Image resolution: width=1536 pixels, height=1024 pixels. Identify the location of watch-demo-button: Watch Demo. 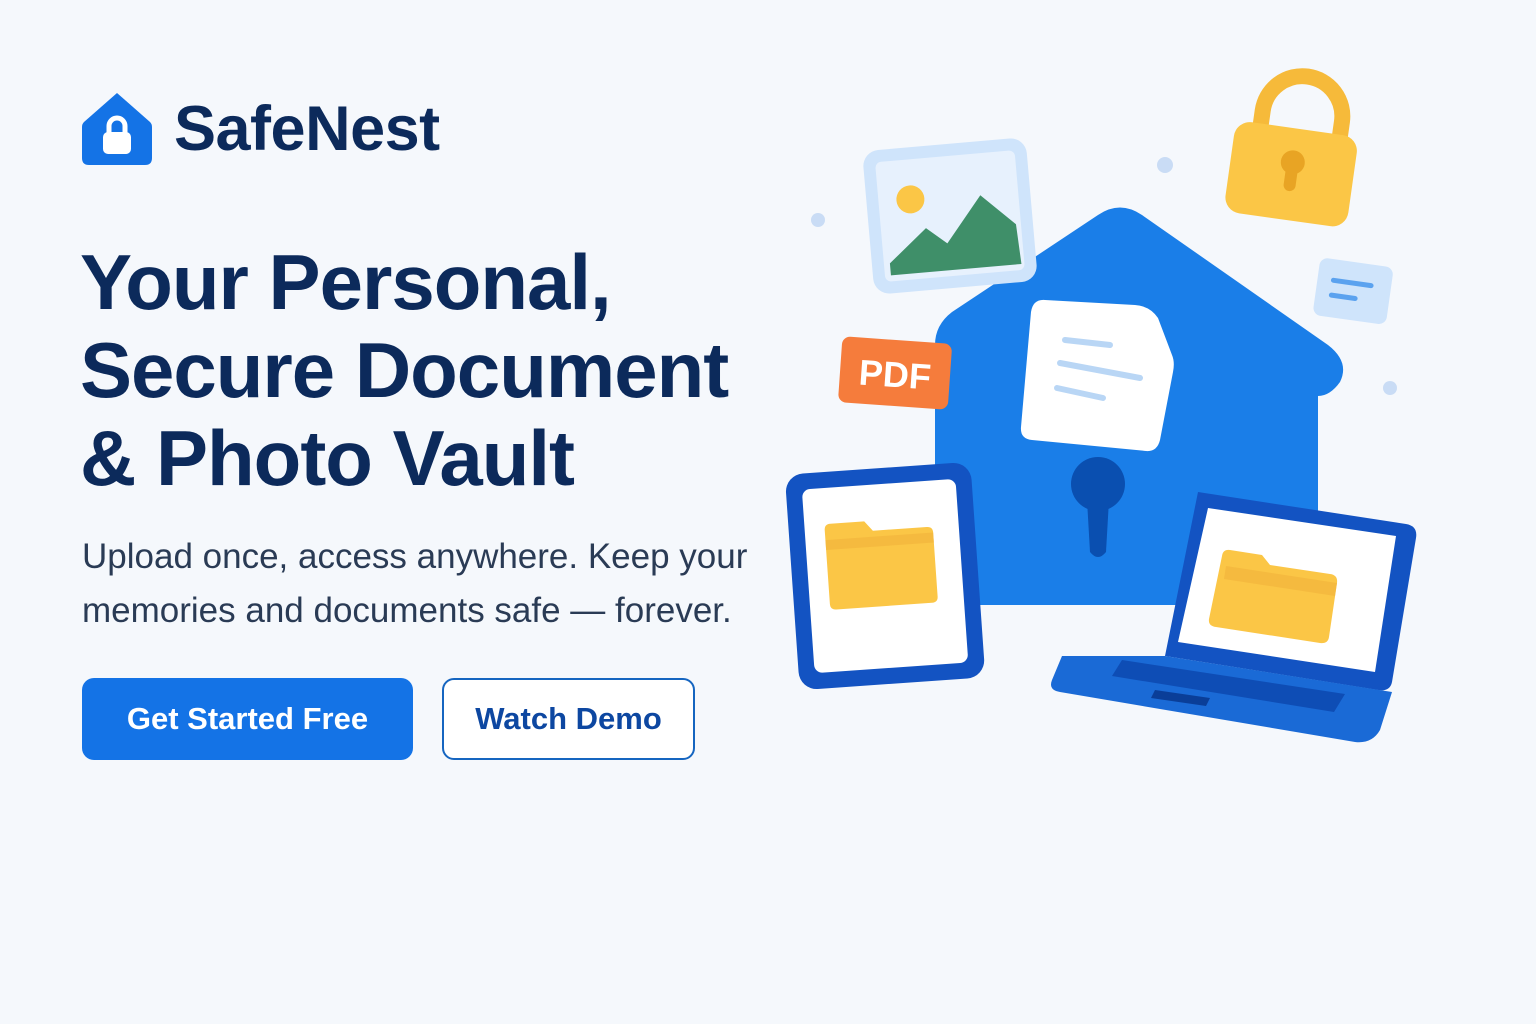
(568, 719).